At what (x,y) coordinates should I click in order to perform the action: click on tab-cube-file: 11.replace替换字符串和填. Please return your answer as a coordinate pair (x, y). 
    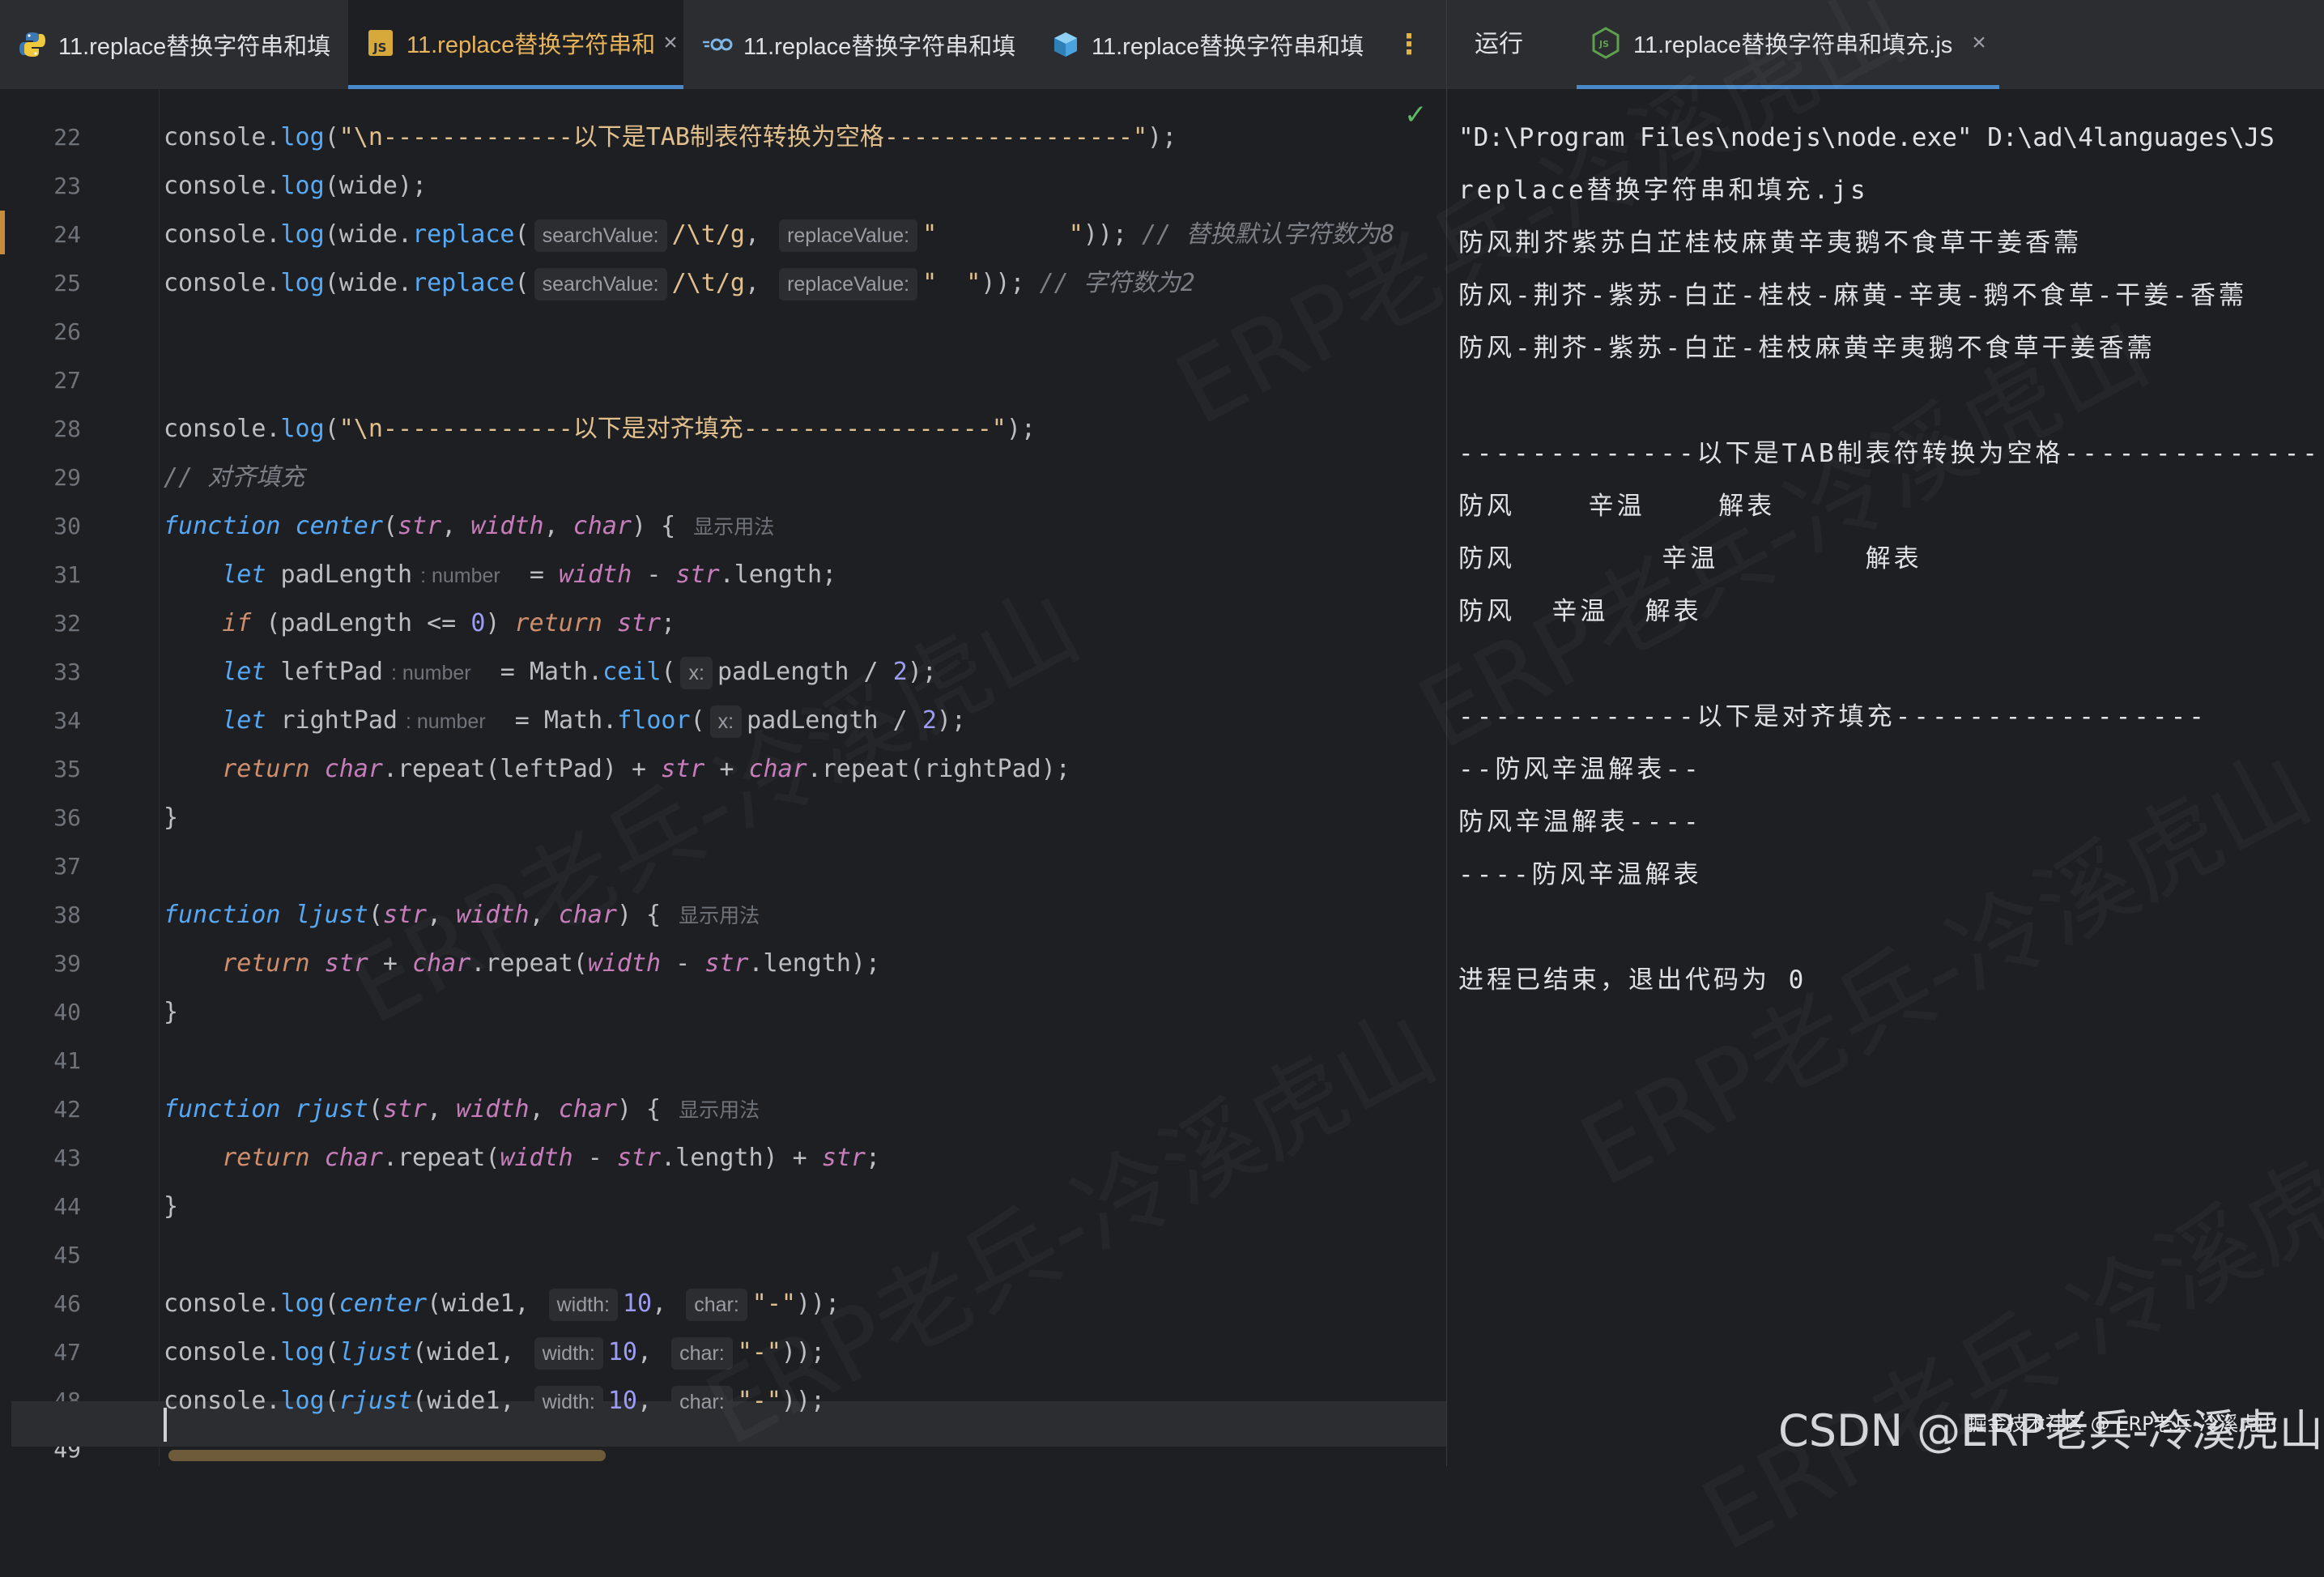
    Looking at the image, I should click on (1207, 44).